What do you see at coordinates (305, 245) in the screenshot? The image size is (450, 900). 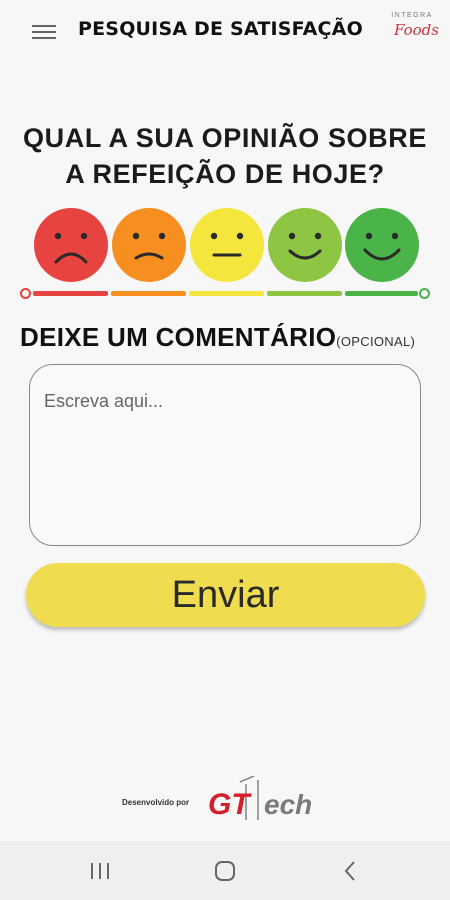 I see `face-happy-button` at bounding box center [305, 245].